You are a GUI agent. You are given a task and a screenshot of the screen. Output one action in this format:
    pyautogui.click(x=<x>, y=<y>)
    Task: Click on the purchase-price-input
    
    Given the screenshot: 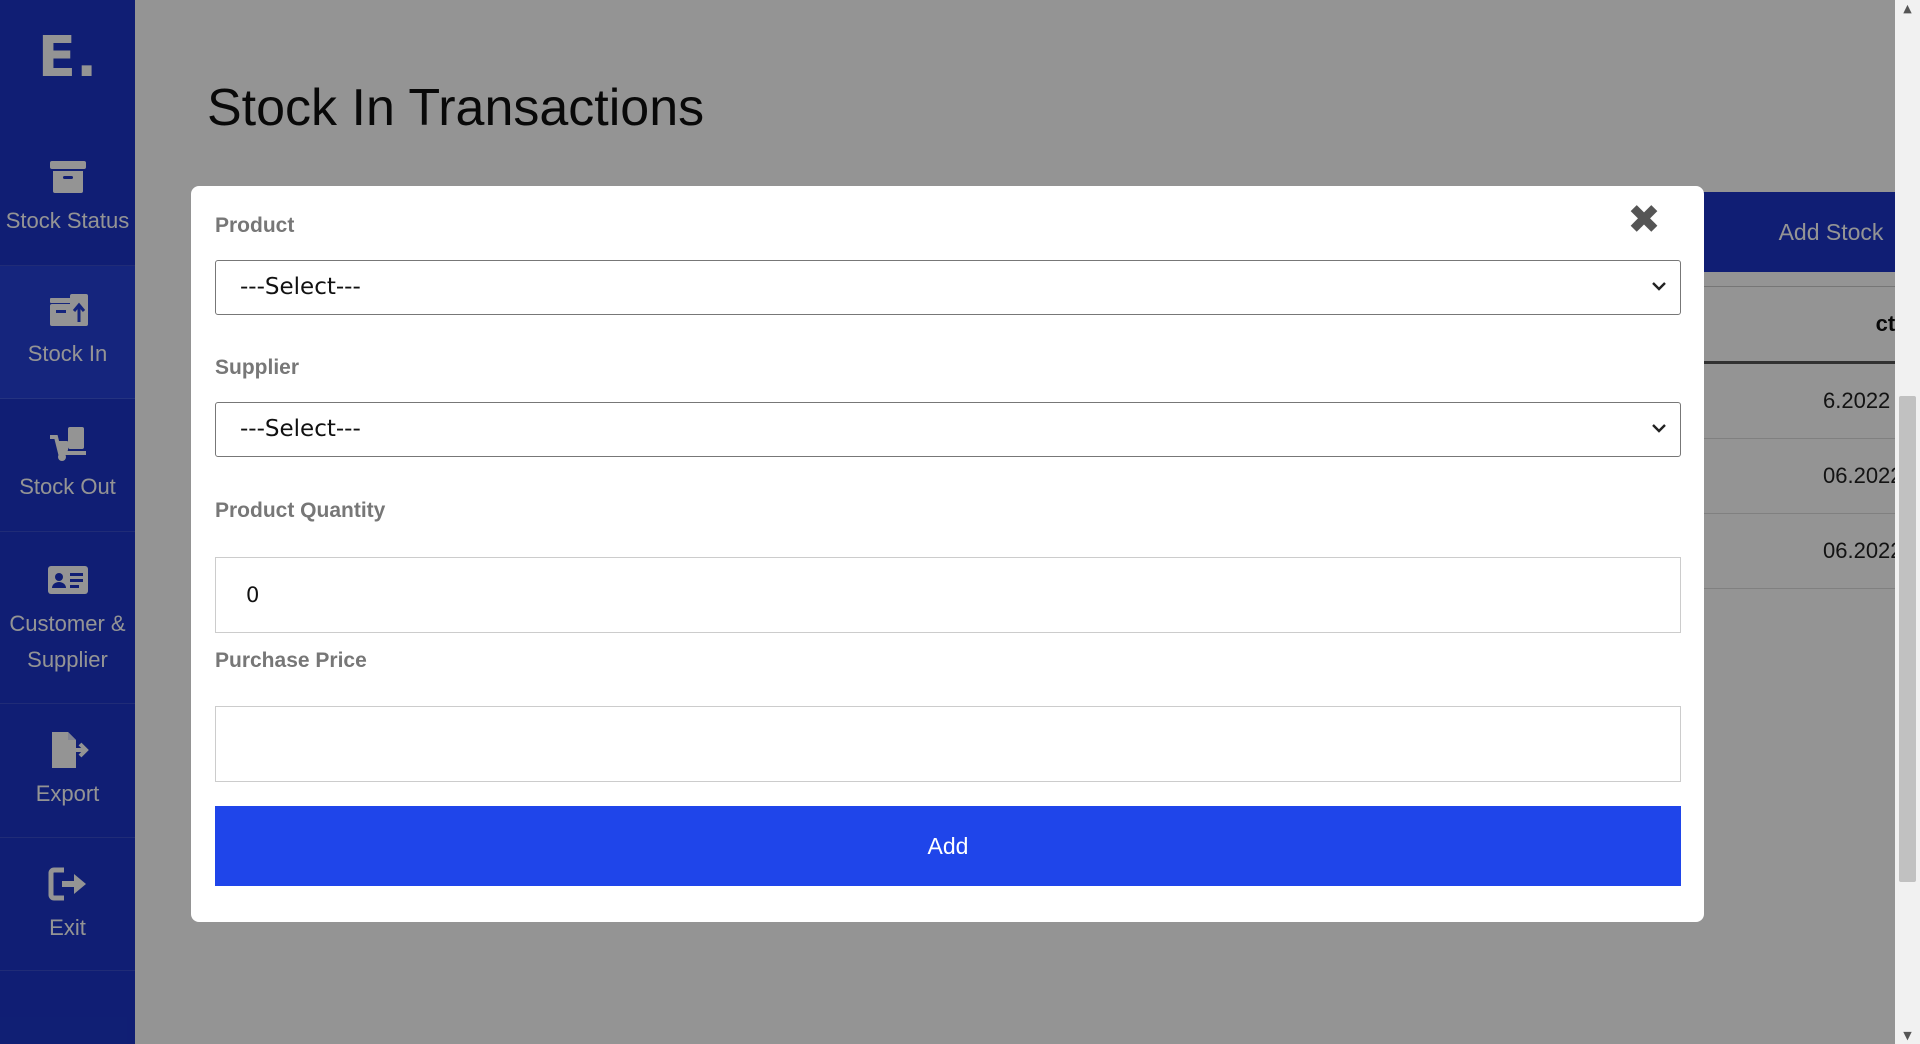 What is the action you would take?
    pyautogui.click(x=948, y=744)
    